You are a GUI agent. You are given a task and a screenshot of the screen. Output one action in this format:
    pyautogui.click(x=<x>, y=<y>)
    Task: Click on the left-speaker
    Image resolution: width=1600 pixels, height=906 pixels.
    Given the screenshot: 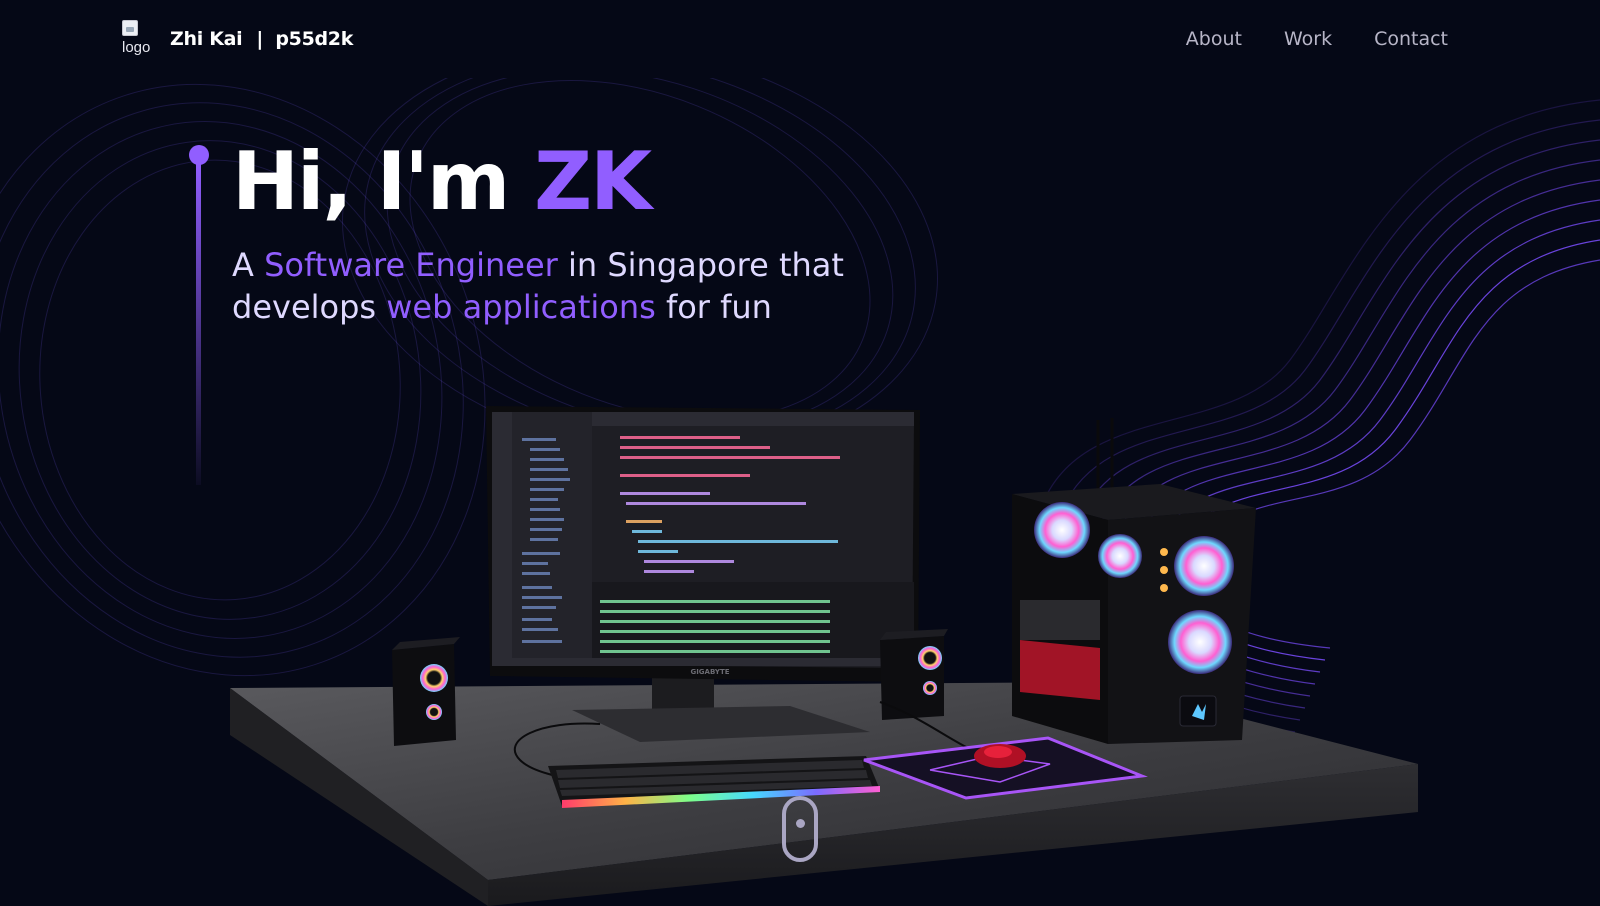 What is the action you would take?
    pyautogui.click(x=426, y=691)
    